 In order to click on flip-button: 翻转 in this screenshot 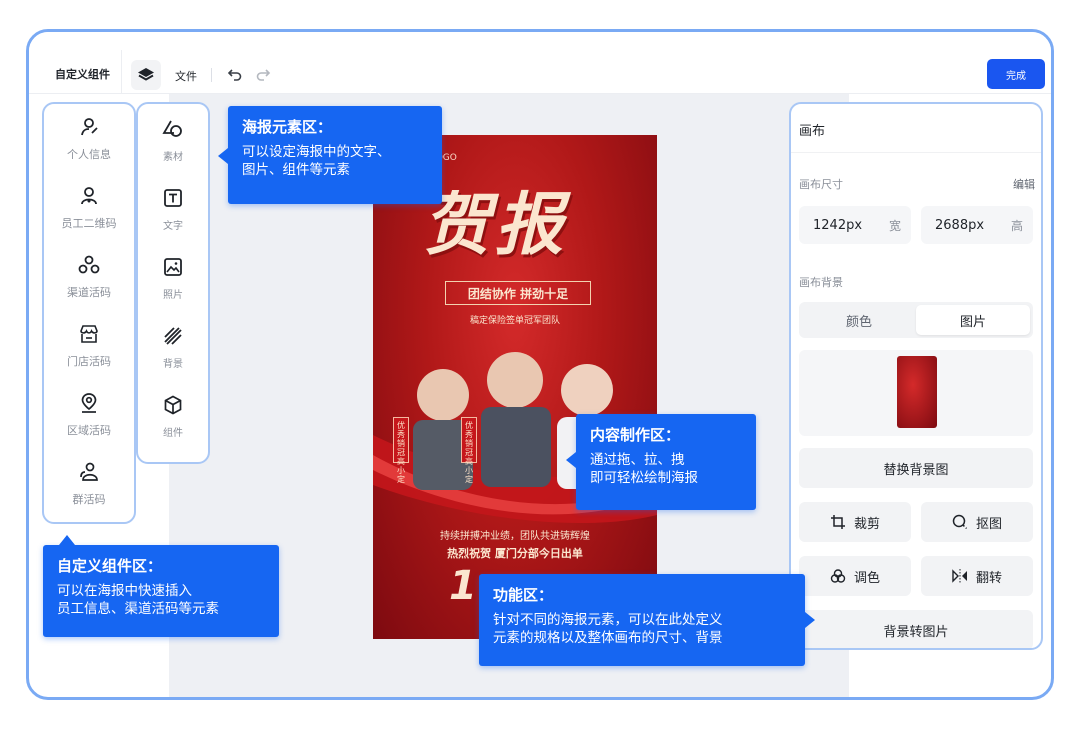, I will do `click(977, 576)`.